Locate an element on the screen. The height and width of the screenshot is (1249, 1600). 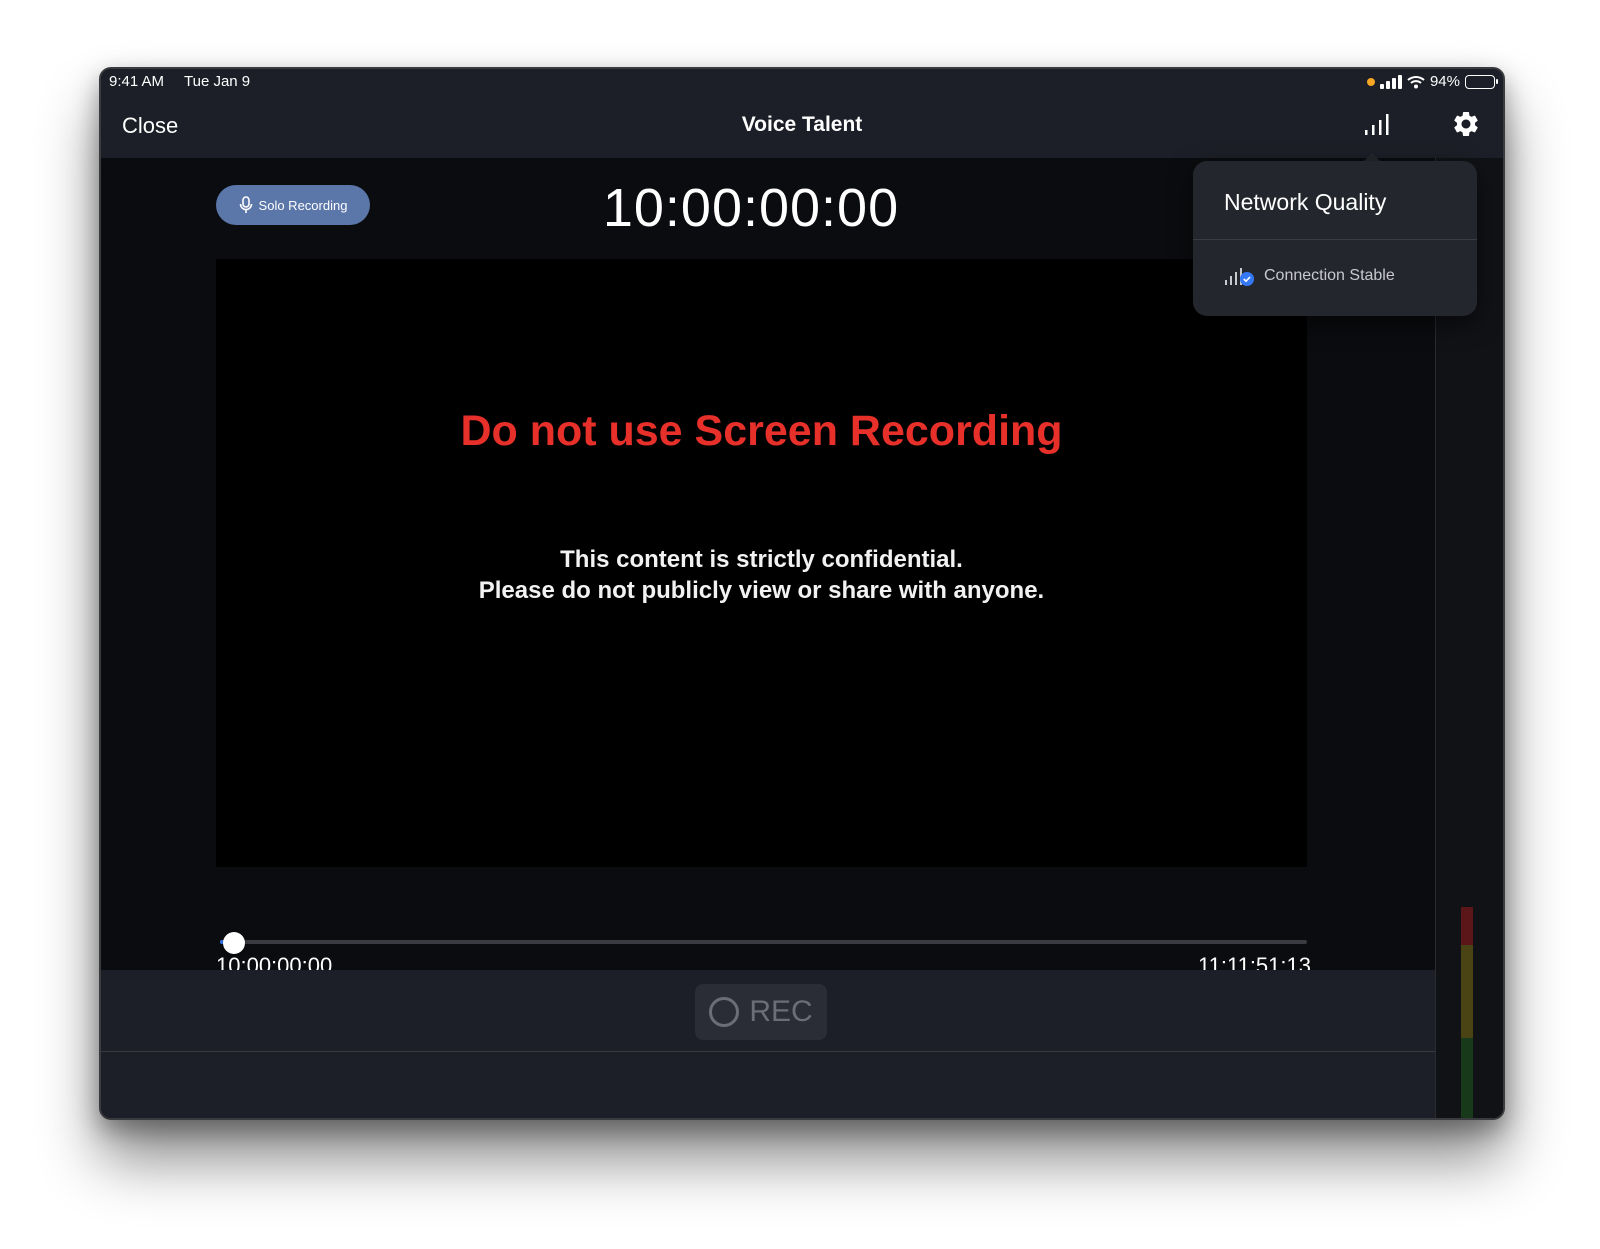
microphone-icon is located at coordinates (245, 204).